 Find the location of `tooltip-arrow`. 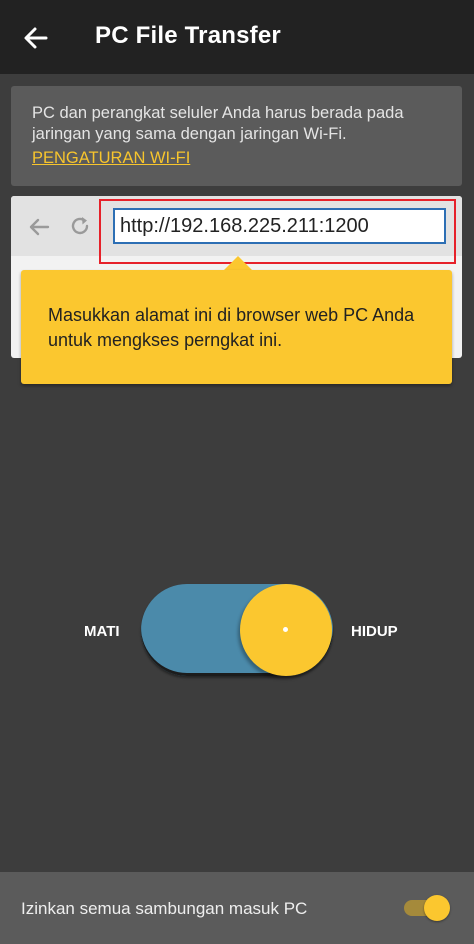

tooltip-arrow is located at coordinates (238, 263).